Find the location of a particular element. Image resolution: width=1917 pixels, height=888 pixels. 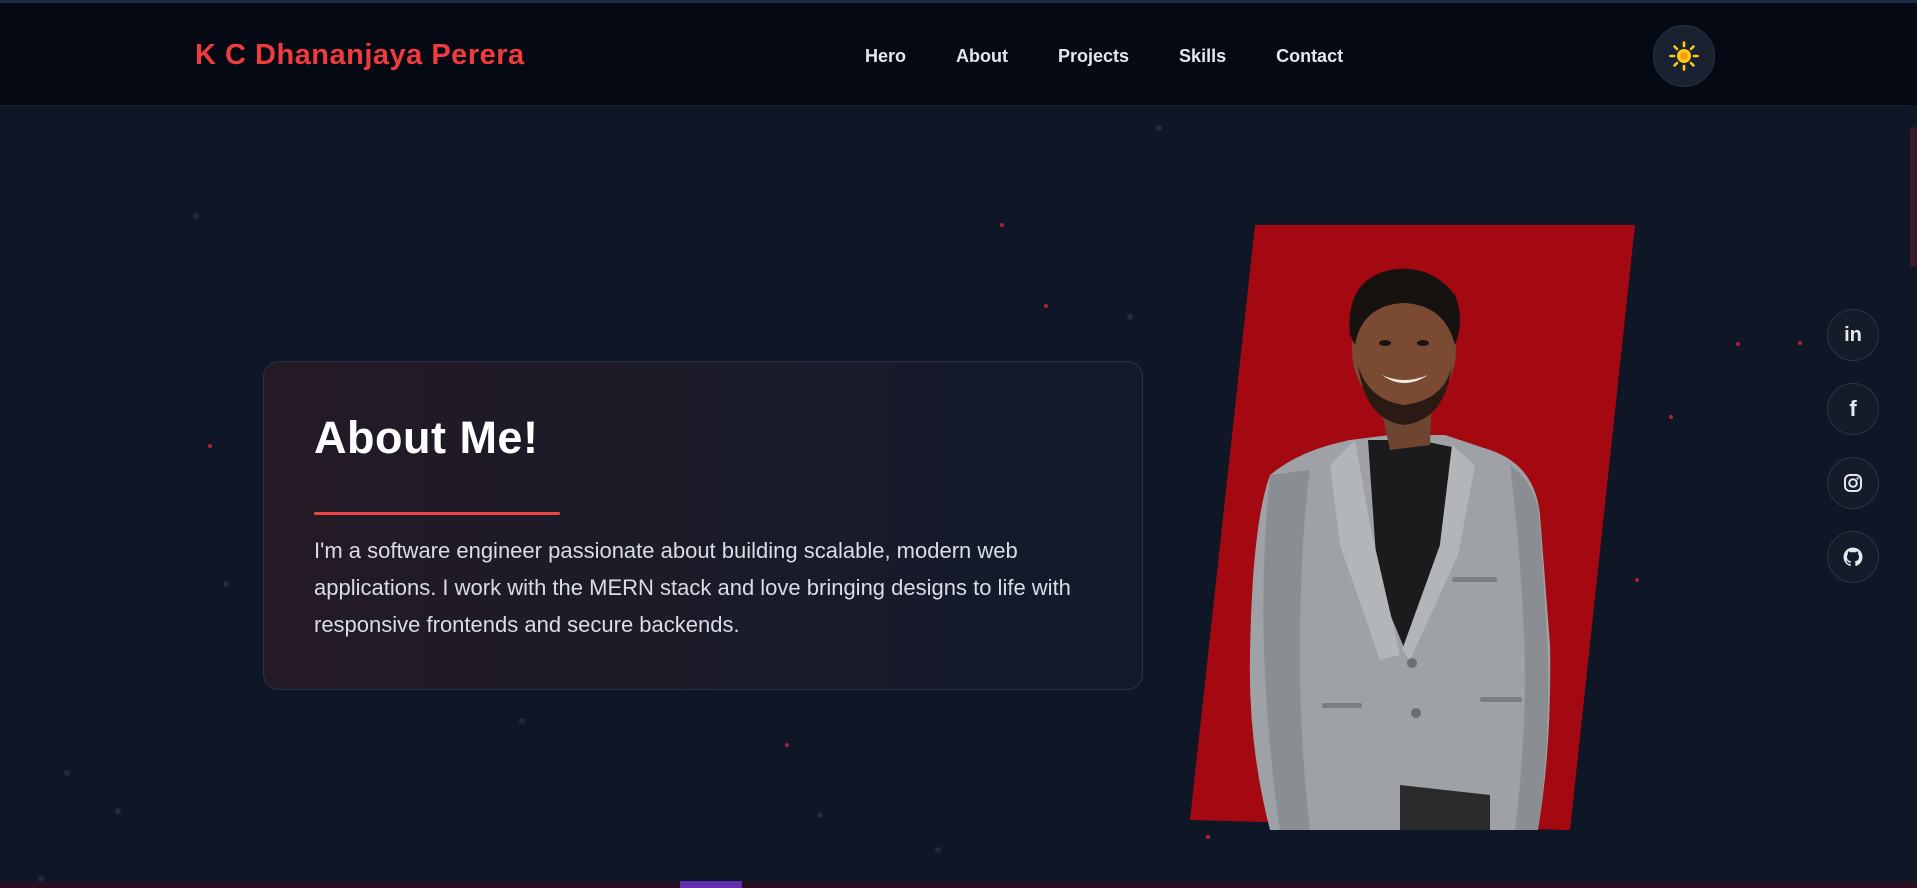

nav-links: Hero About Projects Skills Contact is located at coordinates (1129, 56).